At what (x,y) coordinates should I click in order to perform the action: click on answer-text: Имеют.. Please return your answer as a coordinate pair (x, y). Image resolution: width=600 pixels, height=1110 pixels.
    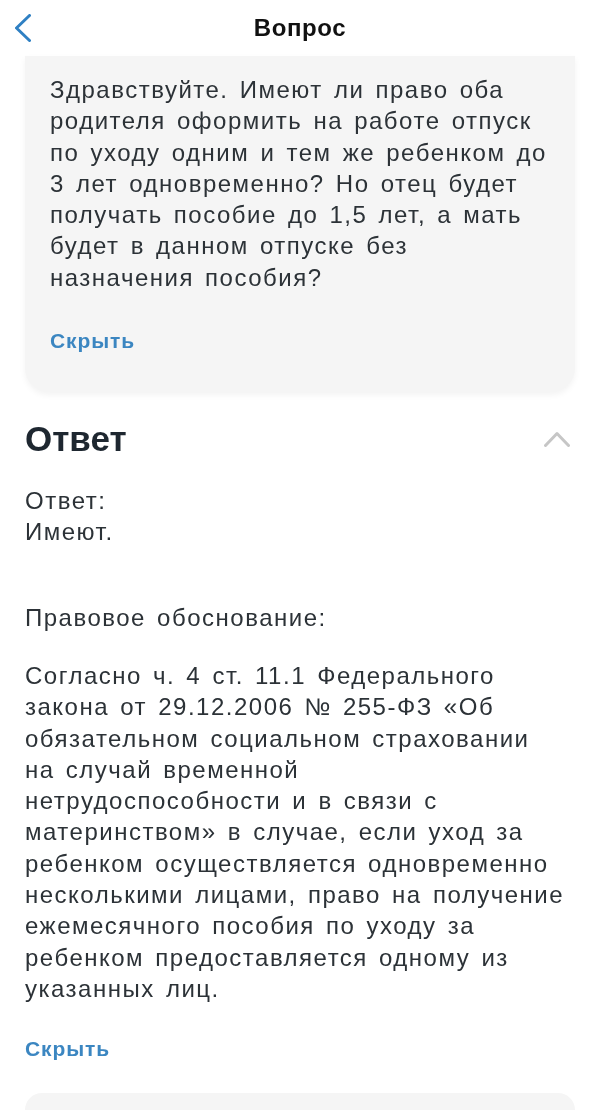
    Looking at the image, I should click on (70, 532).